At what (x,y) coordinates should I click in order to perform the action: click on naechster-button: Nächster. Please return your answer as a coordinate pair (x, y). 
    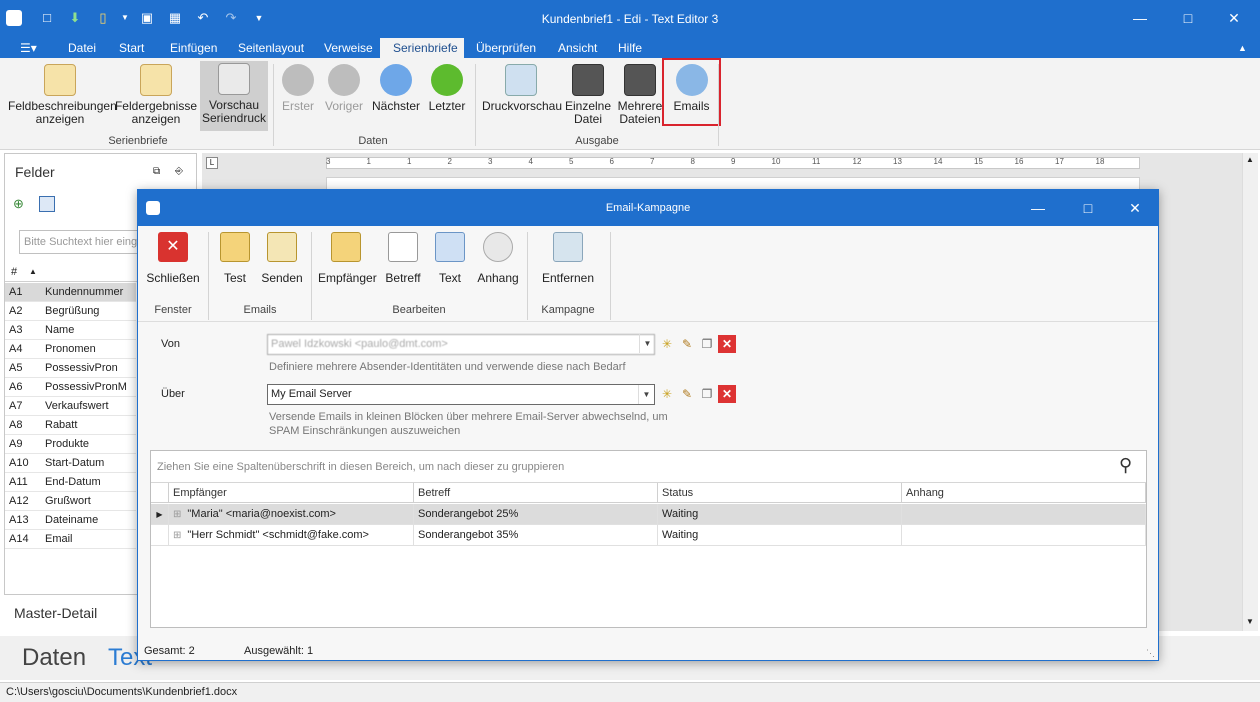
    Looking at the image, I should click on (396, 87).